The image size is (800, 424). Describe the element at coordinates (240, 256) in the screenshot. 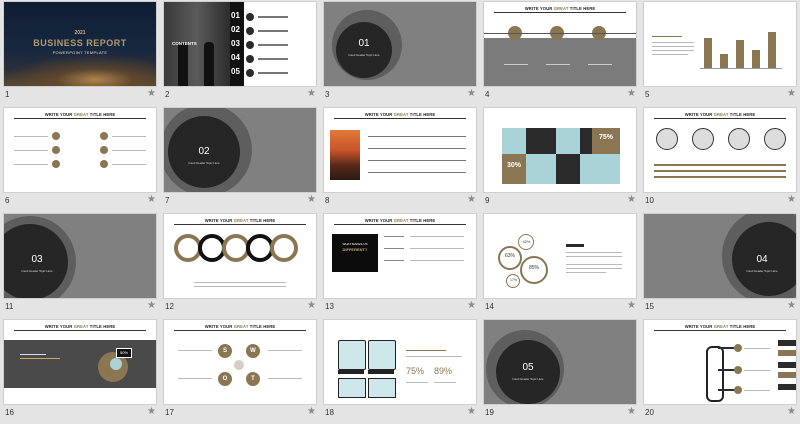

I see `slide-12-thumbnail: WRITE YOUR GREAT TITLE HERE` at that location.